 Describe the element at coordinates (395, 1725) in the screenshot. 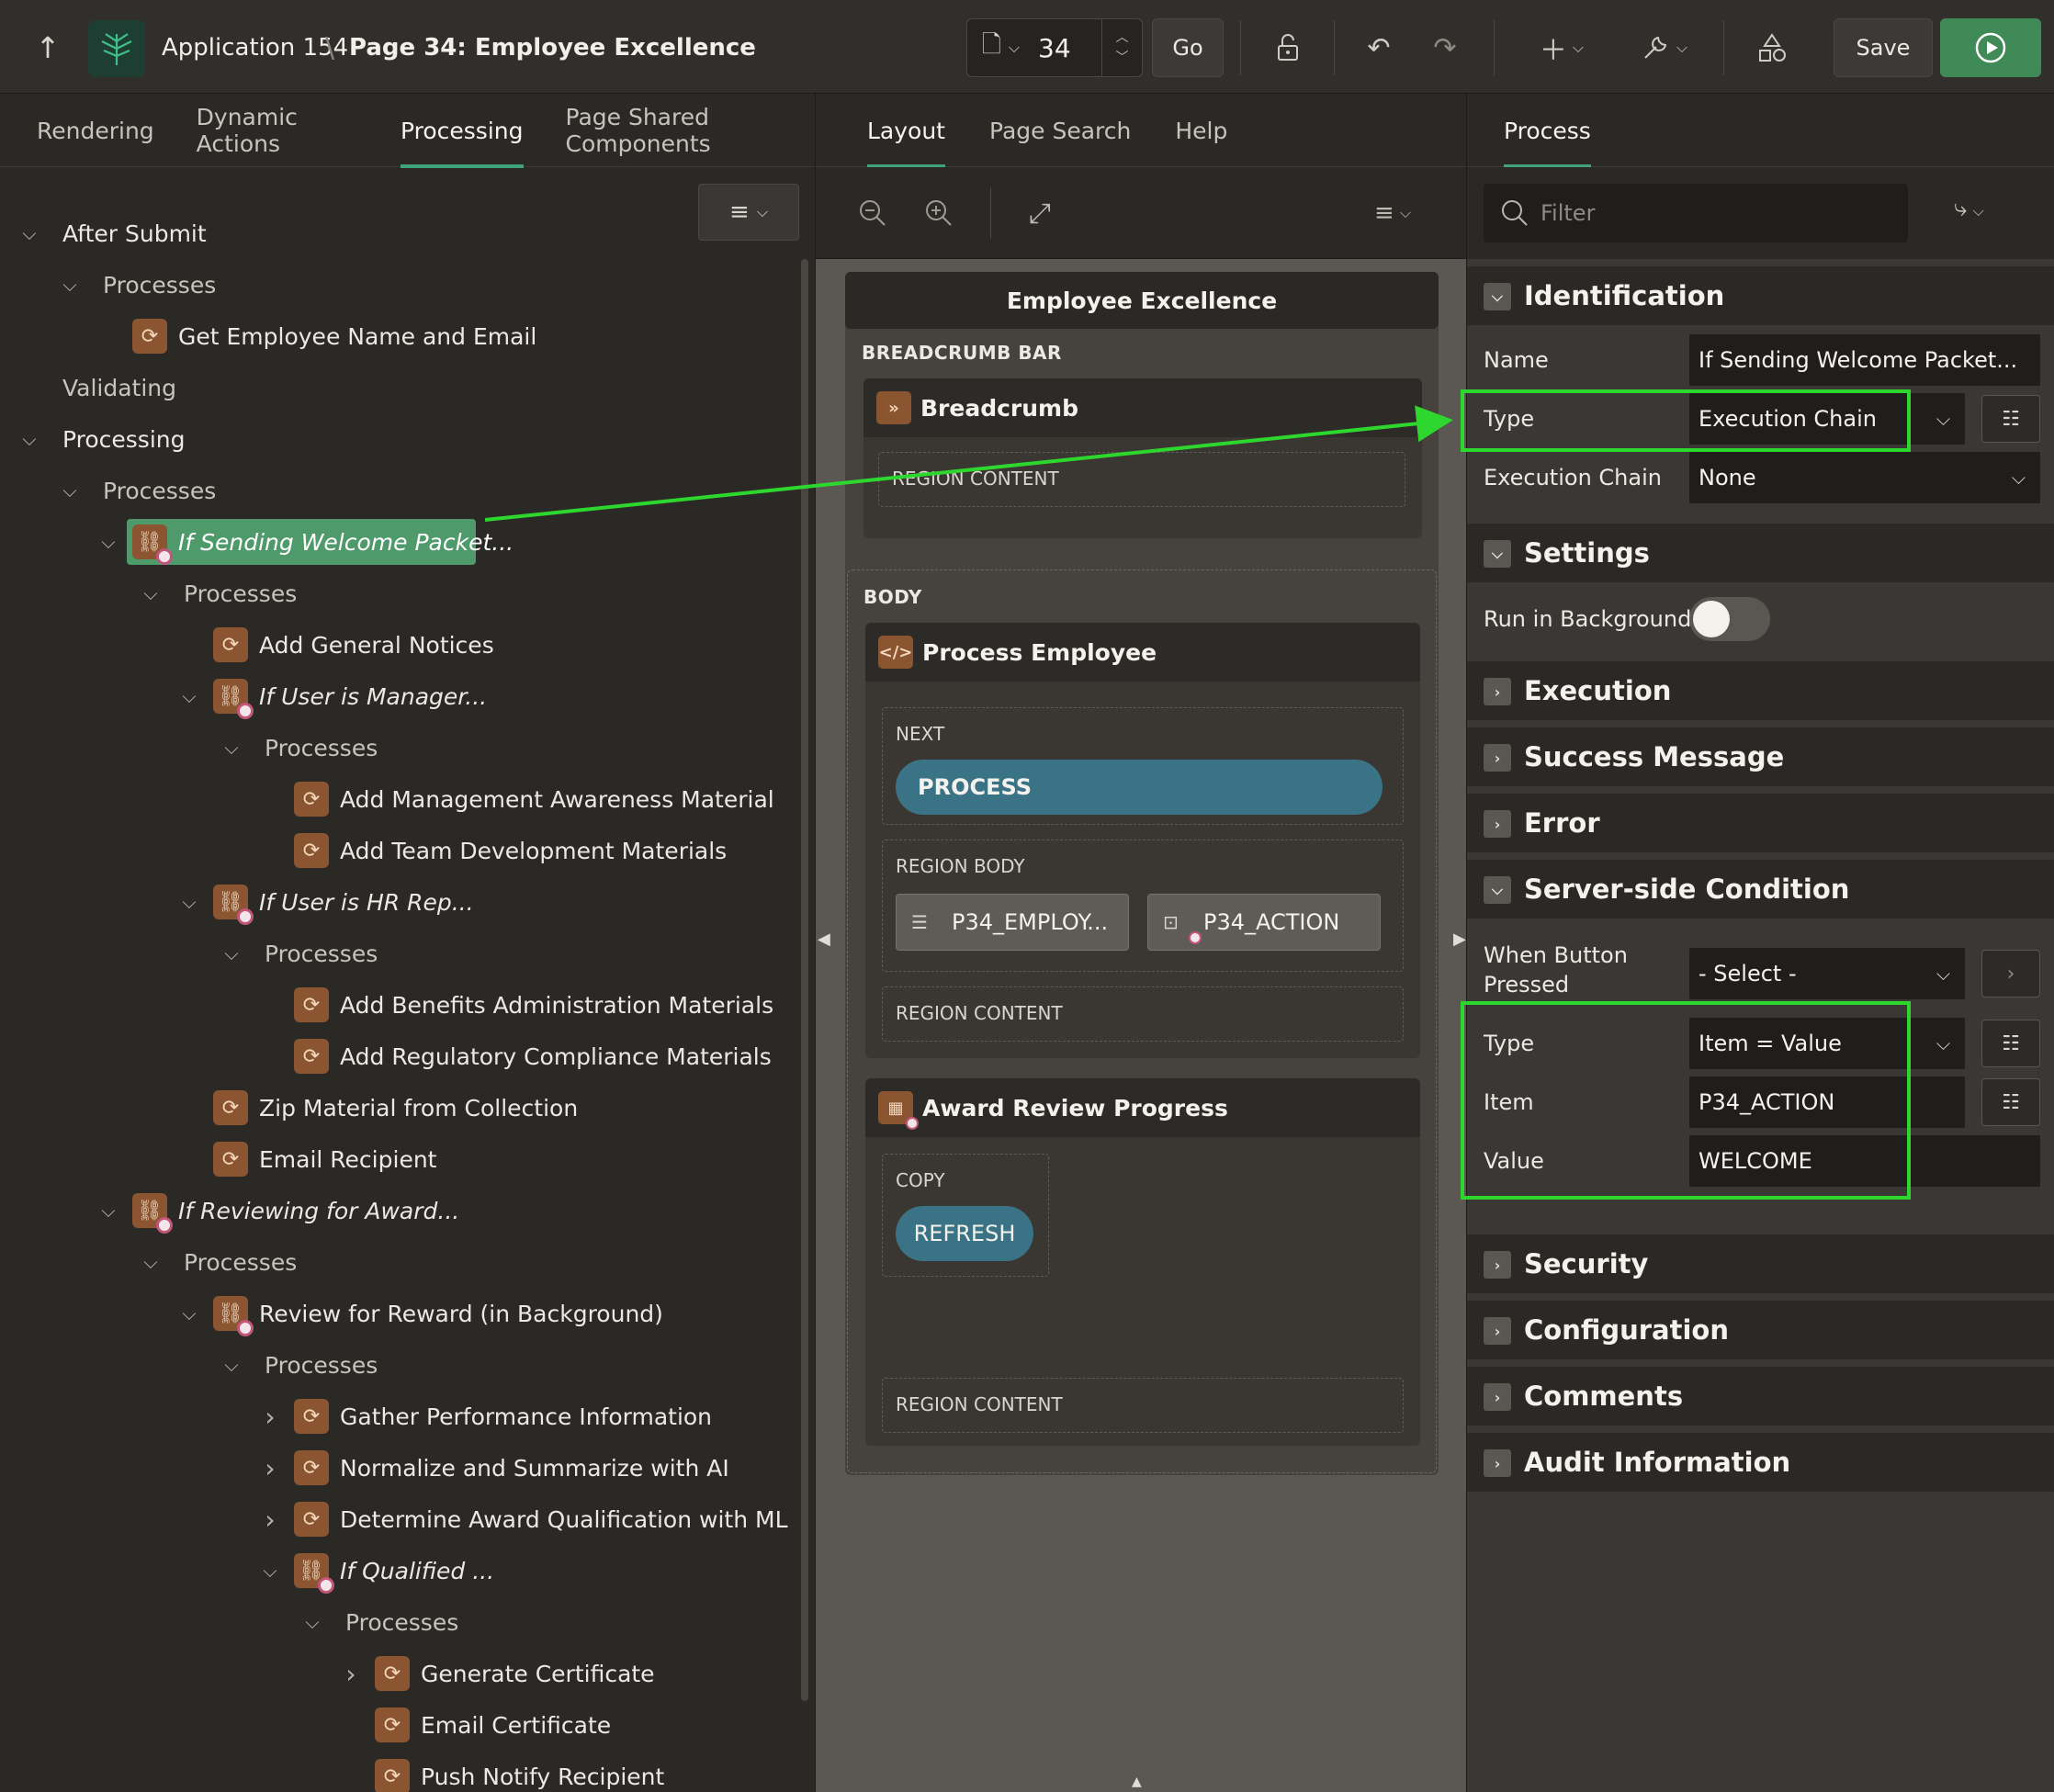

I see `tree-process-node: ⟳ Email Certificate` at that location.